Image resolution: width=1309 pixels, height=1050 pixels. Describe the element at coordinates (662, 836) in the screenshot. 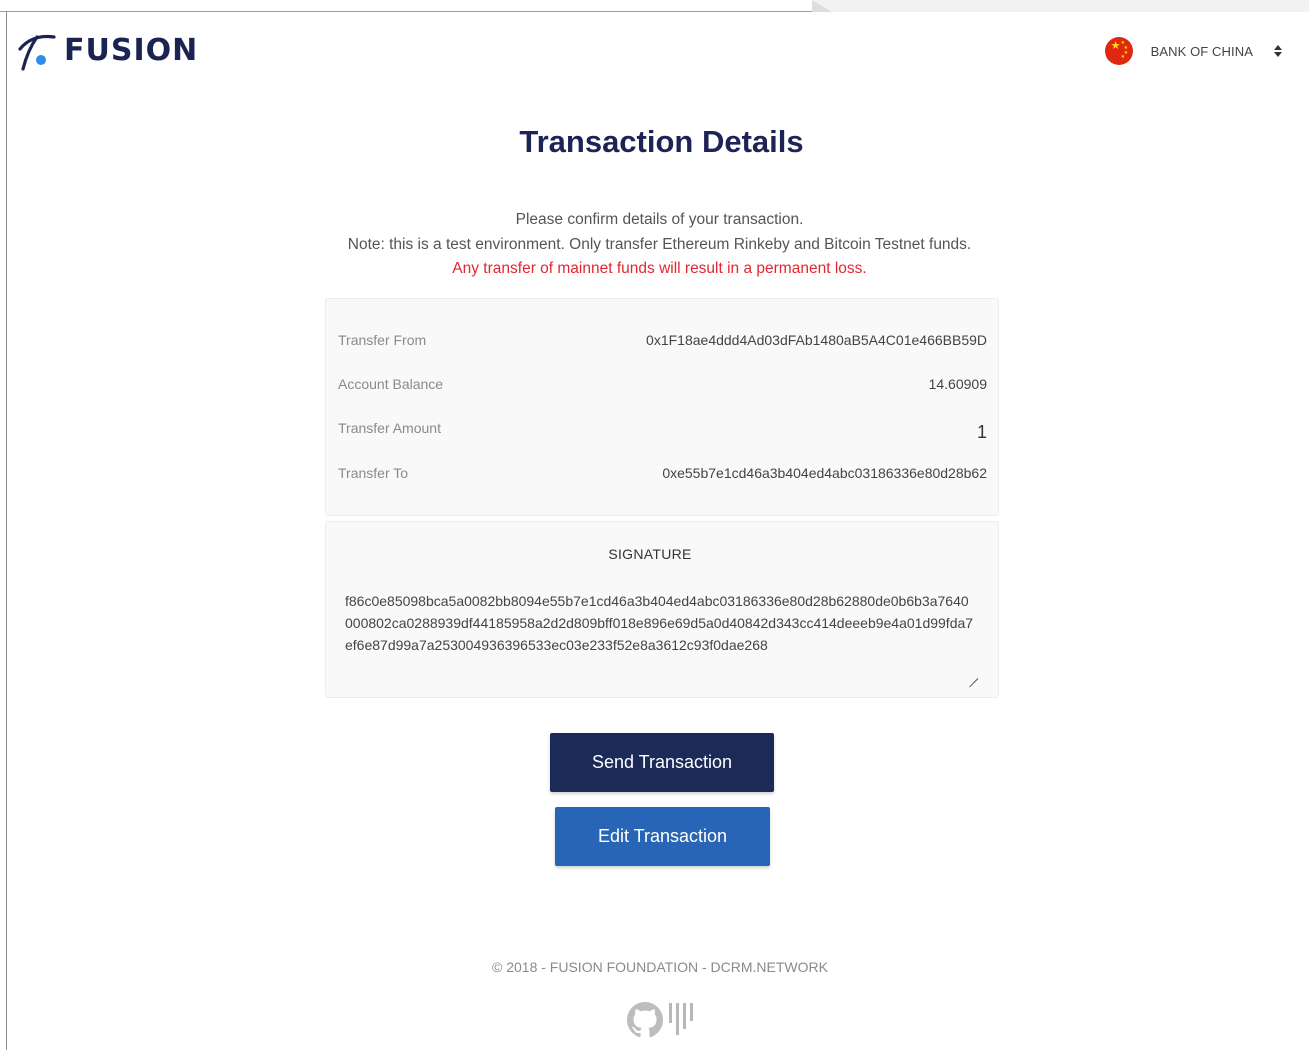

I see `edit-transaction-button: Edit Transaction` at that location.